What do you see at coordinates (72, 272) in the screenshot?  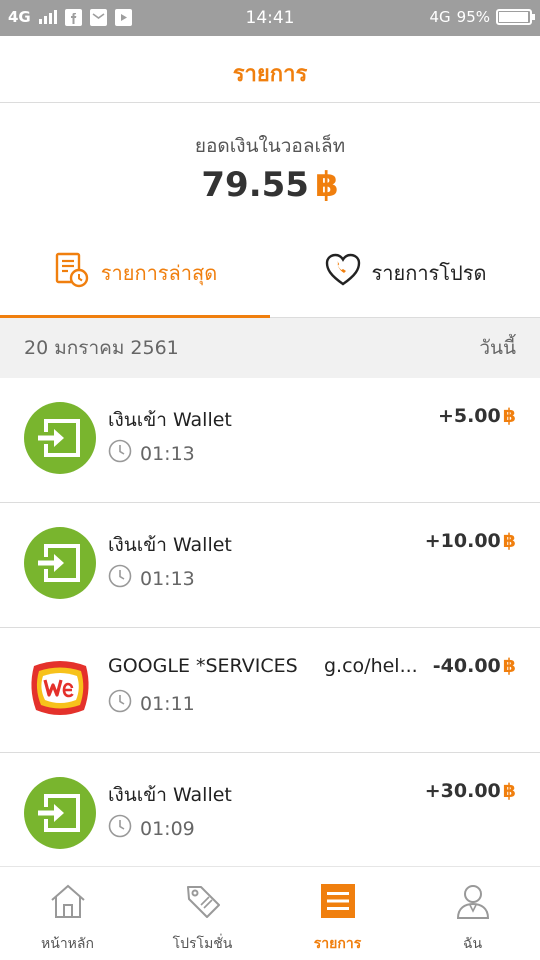 I see `receipt-clock-icon` at bounding box center [72, 272].